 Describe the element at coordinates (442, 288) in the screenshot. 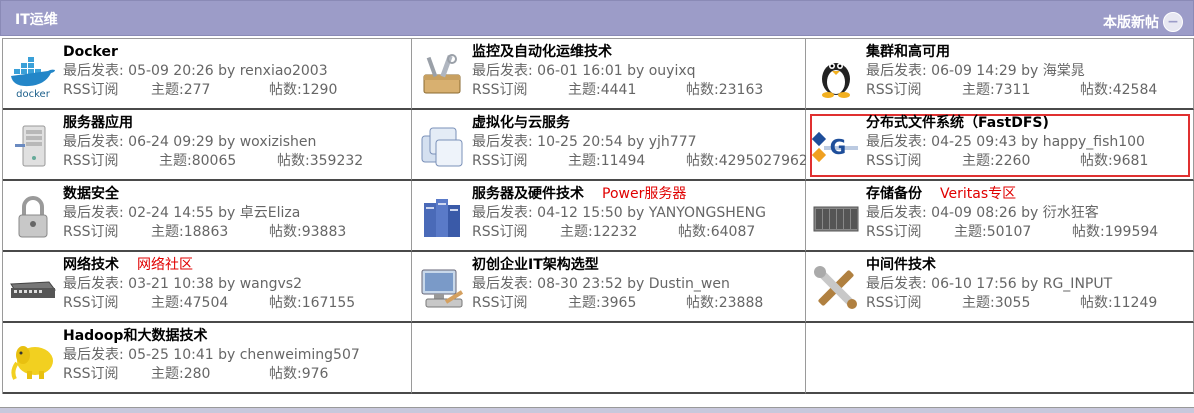

I see `computer-icon` at that location.